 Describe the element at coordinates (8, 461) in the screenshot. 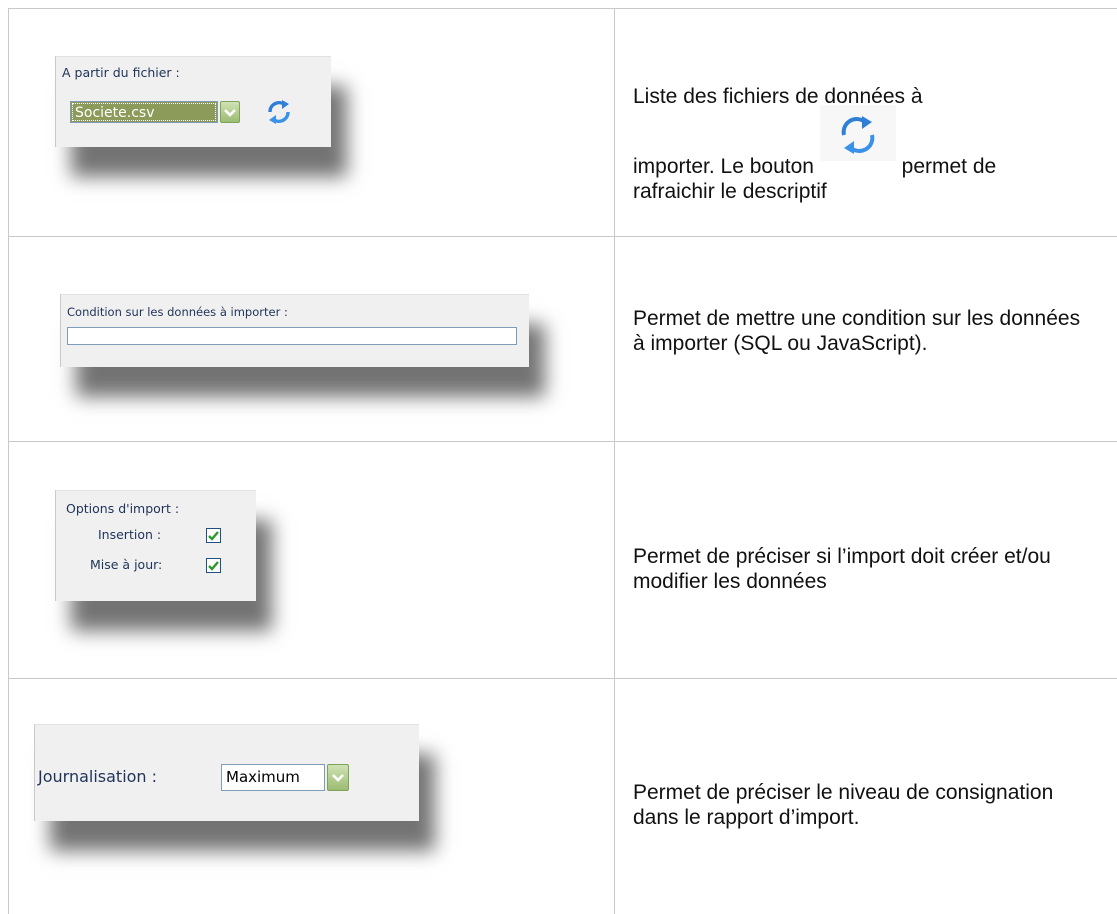

I see `table-border-left` at that location.